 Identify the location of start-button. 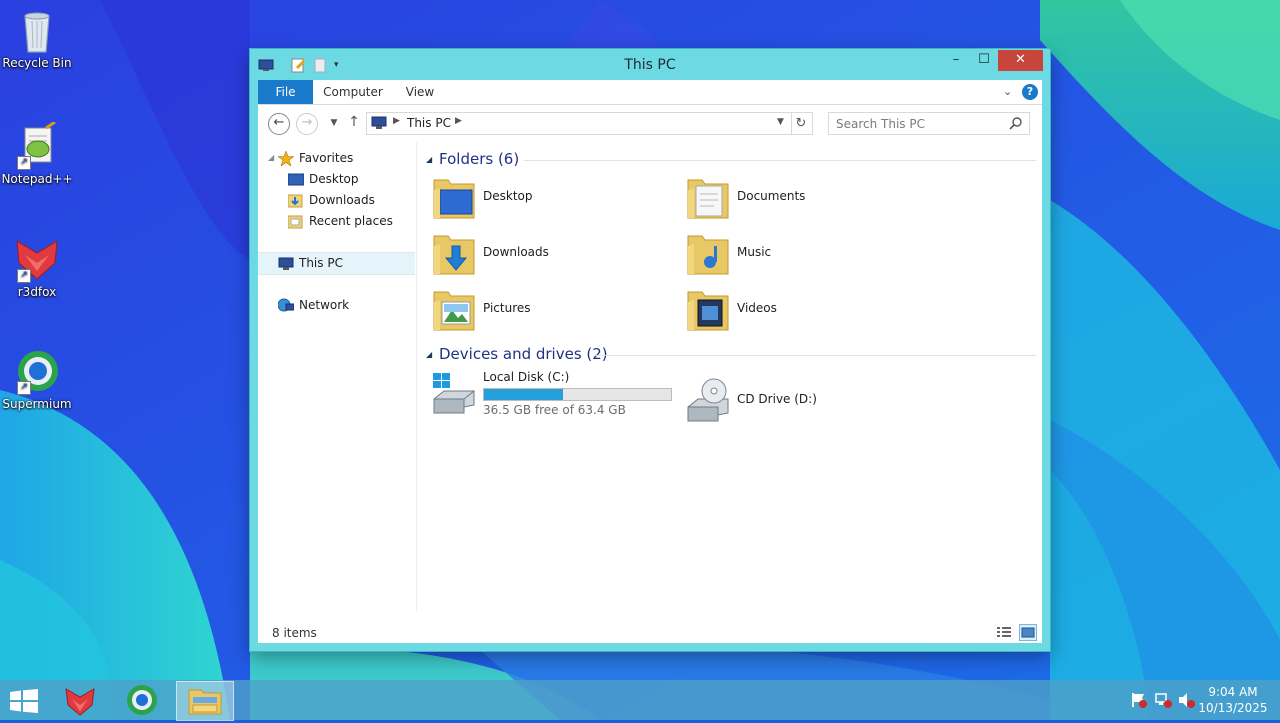
(24, 701).